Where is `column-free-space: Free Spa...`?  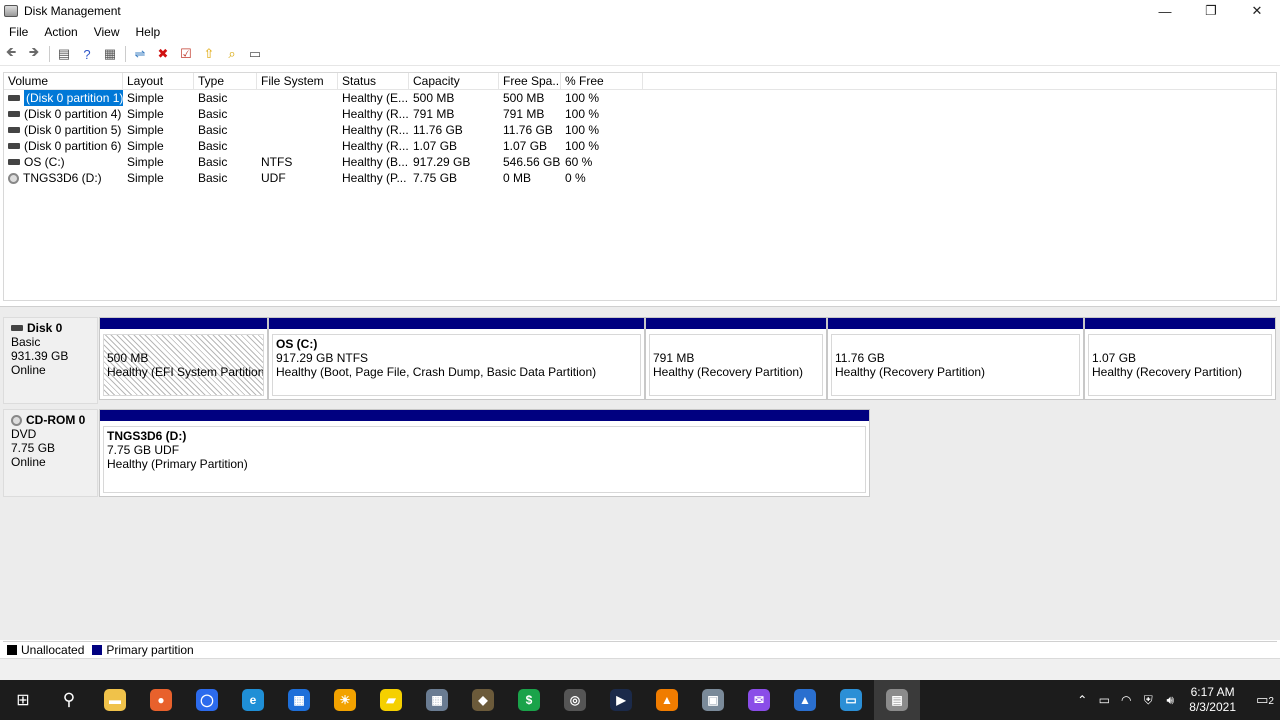
column-free-space: Free Spa... is located at coordinates (530, 81).